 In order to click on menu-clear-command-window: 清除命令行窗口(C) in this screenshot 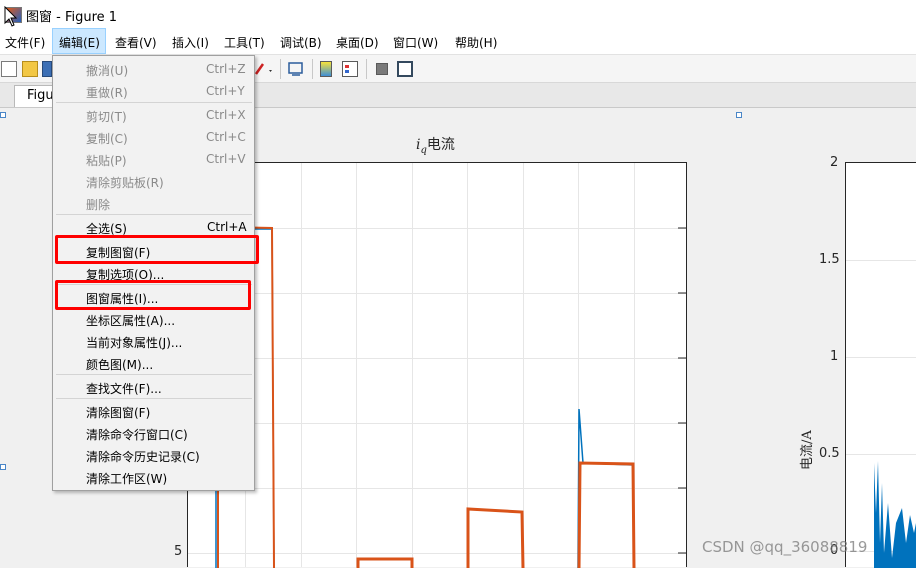, I will do `click(137, 434)`.